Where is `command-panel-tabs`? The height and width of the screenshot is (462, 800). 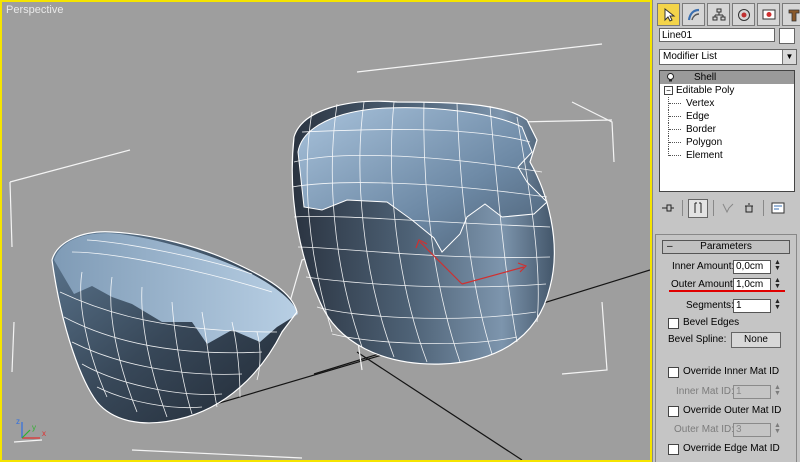
command-panel-tabs is located at coordinates (728, 15).